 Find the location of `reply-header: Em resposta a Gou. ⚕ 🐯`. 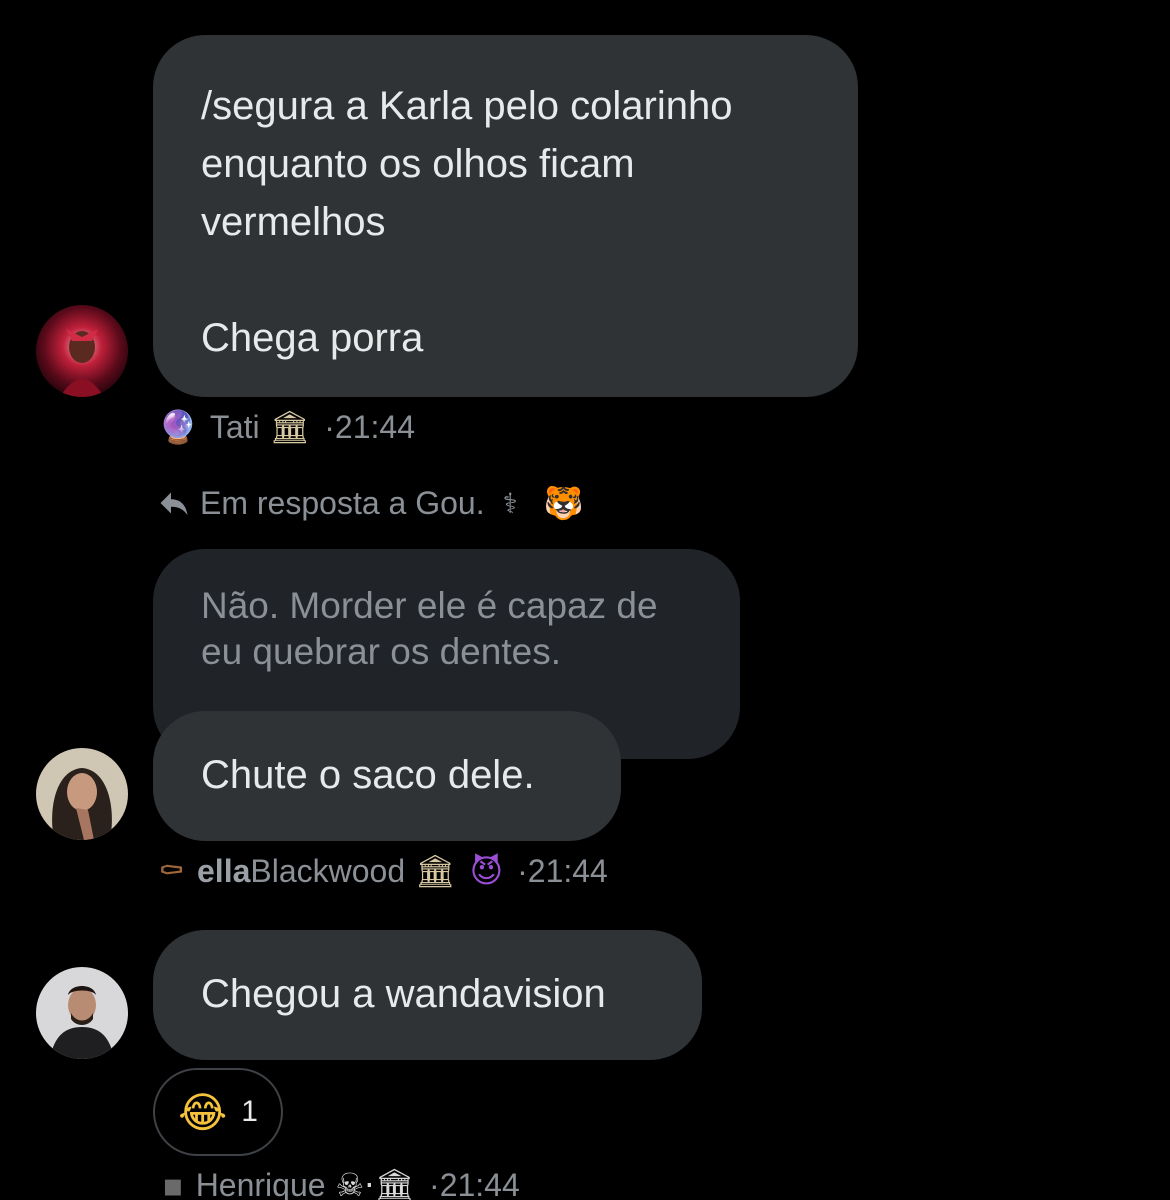

reply-header: Em resposta a Gou. ⚕ 🐯 is located at coordinates (370, 503).